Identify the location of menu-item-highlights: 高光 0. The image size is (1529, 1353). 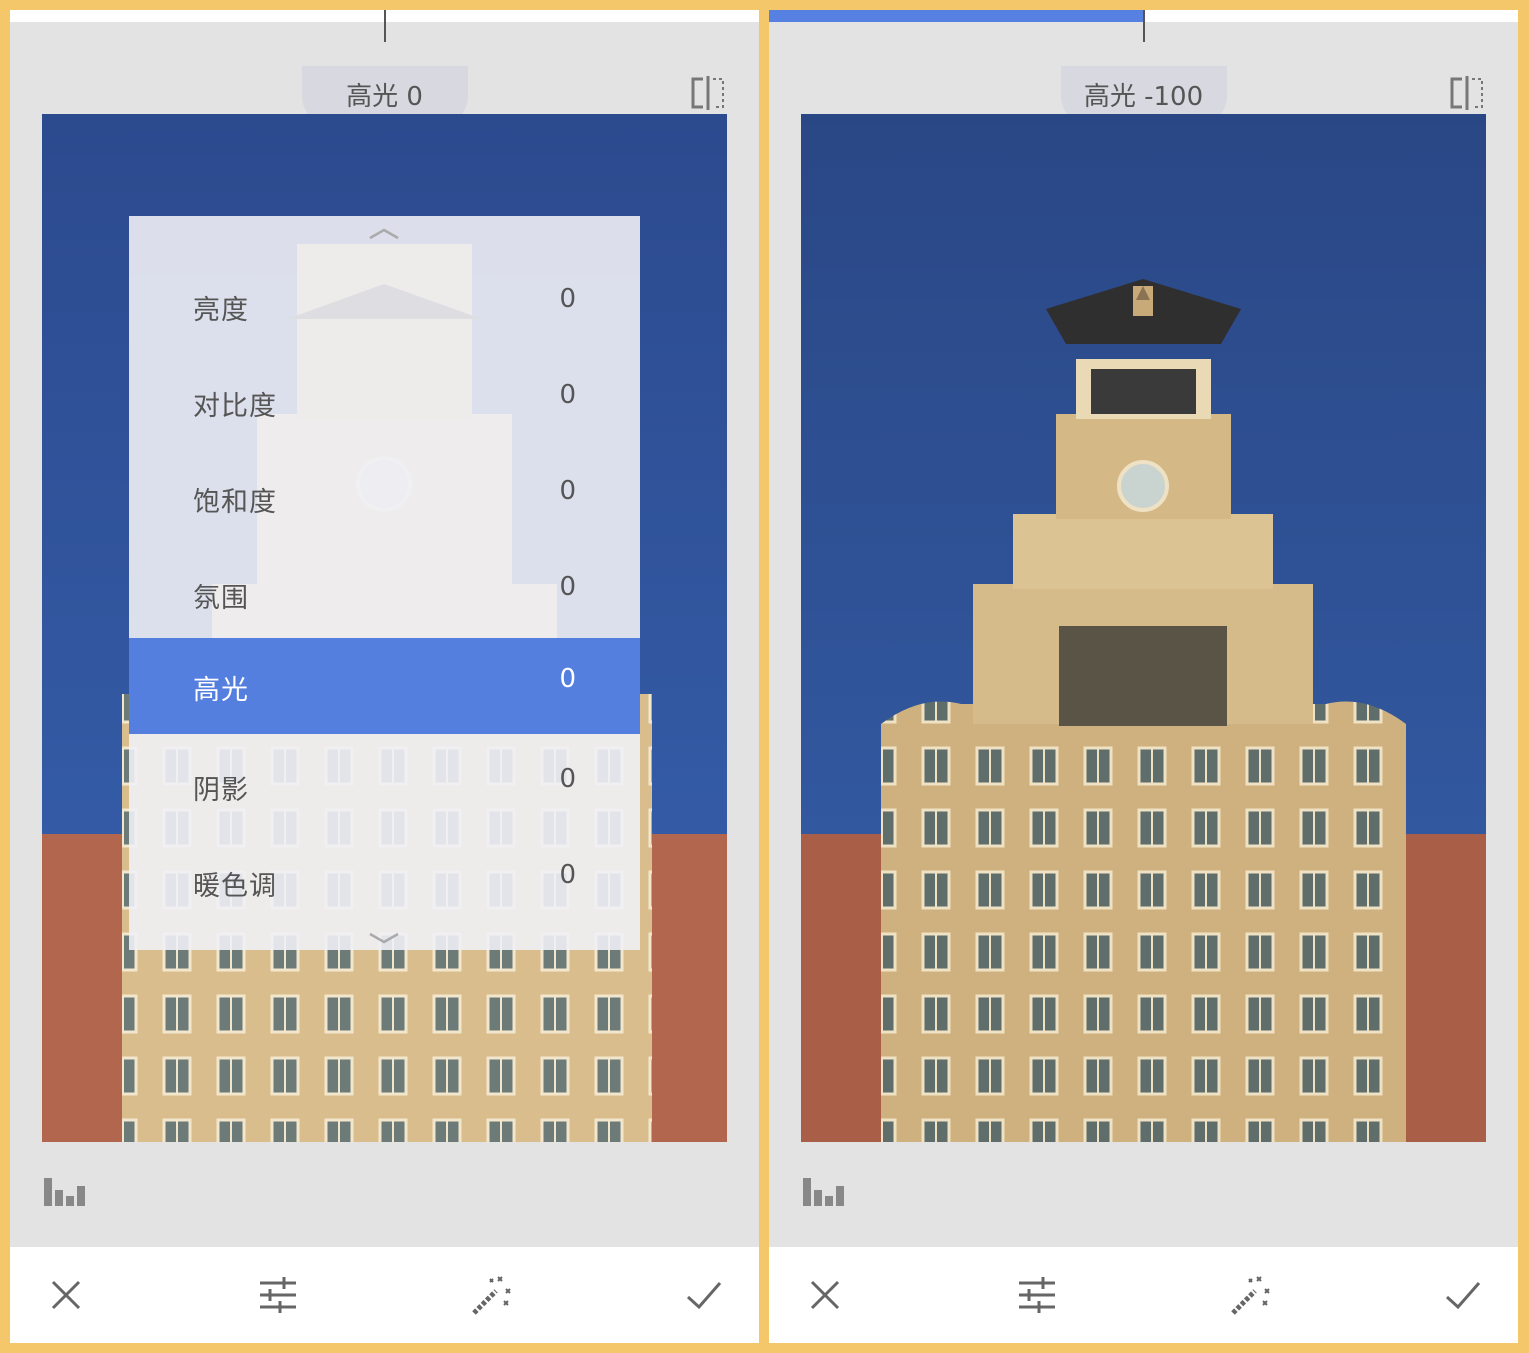
(384, 686).